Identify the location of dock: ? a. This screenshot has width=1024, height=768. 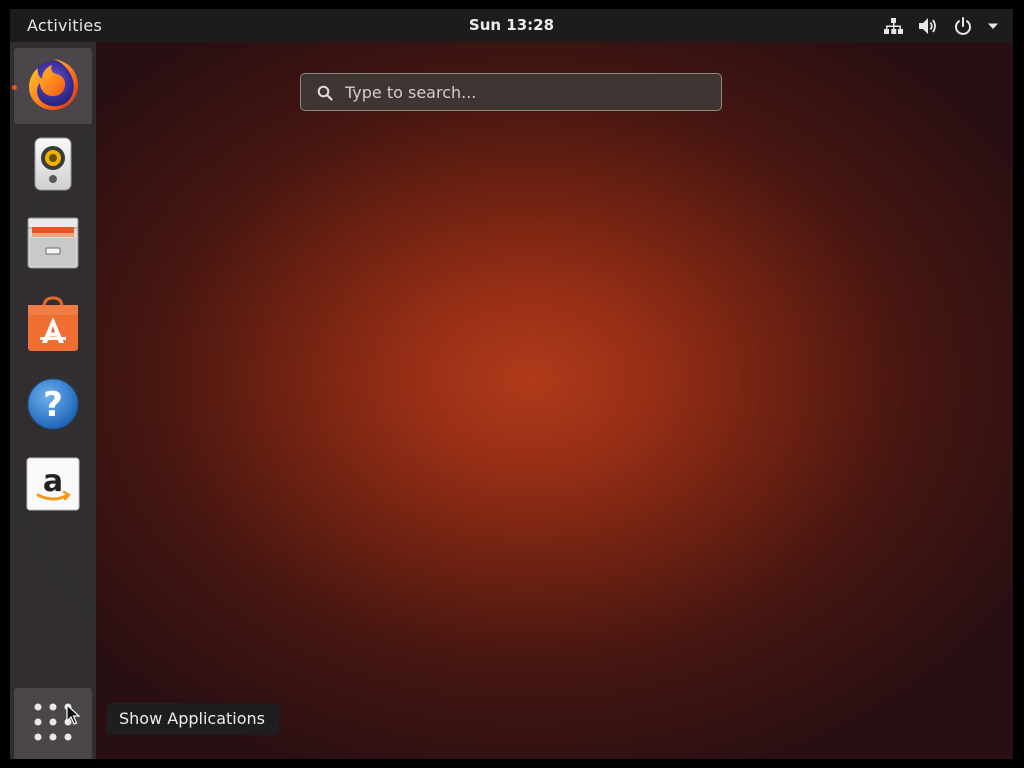
(53, 400).